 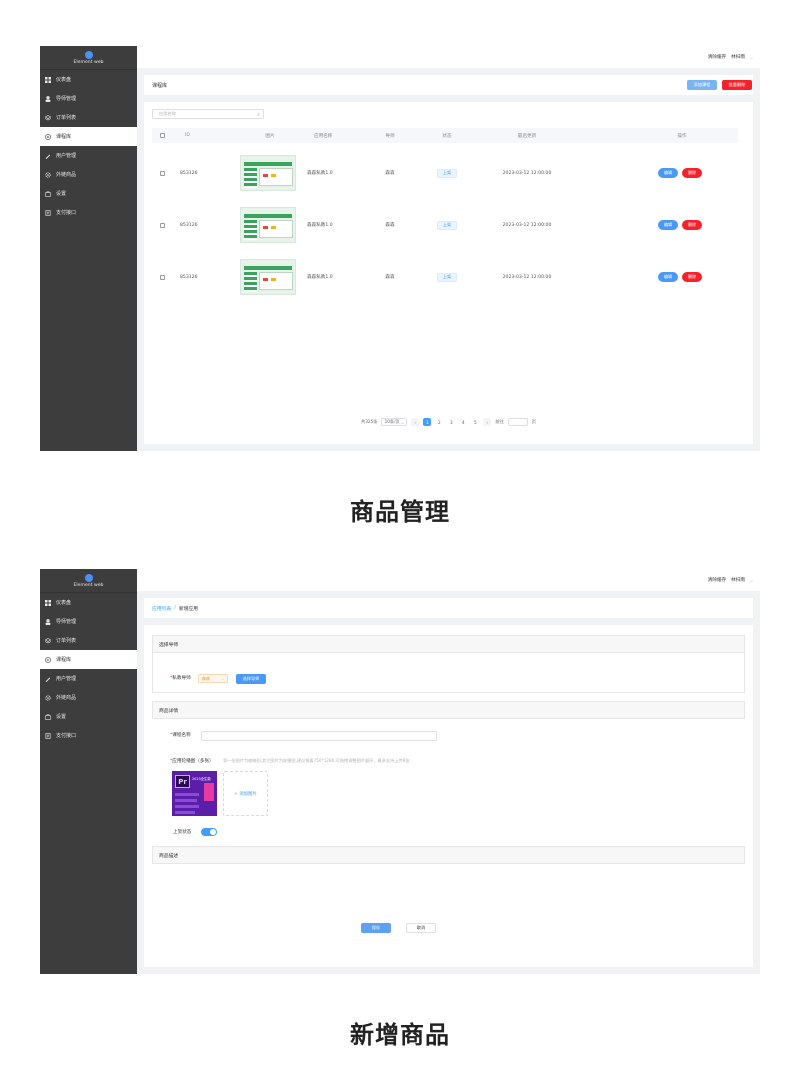 I want to click on table-header: ID 图片 应用名称 导师 状态 最后更新 操作, so click(x=445, y=135).